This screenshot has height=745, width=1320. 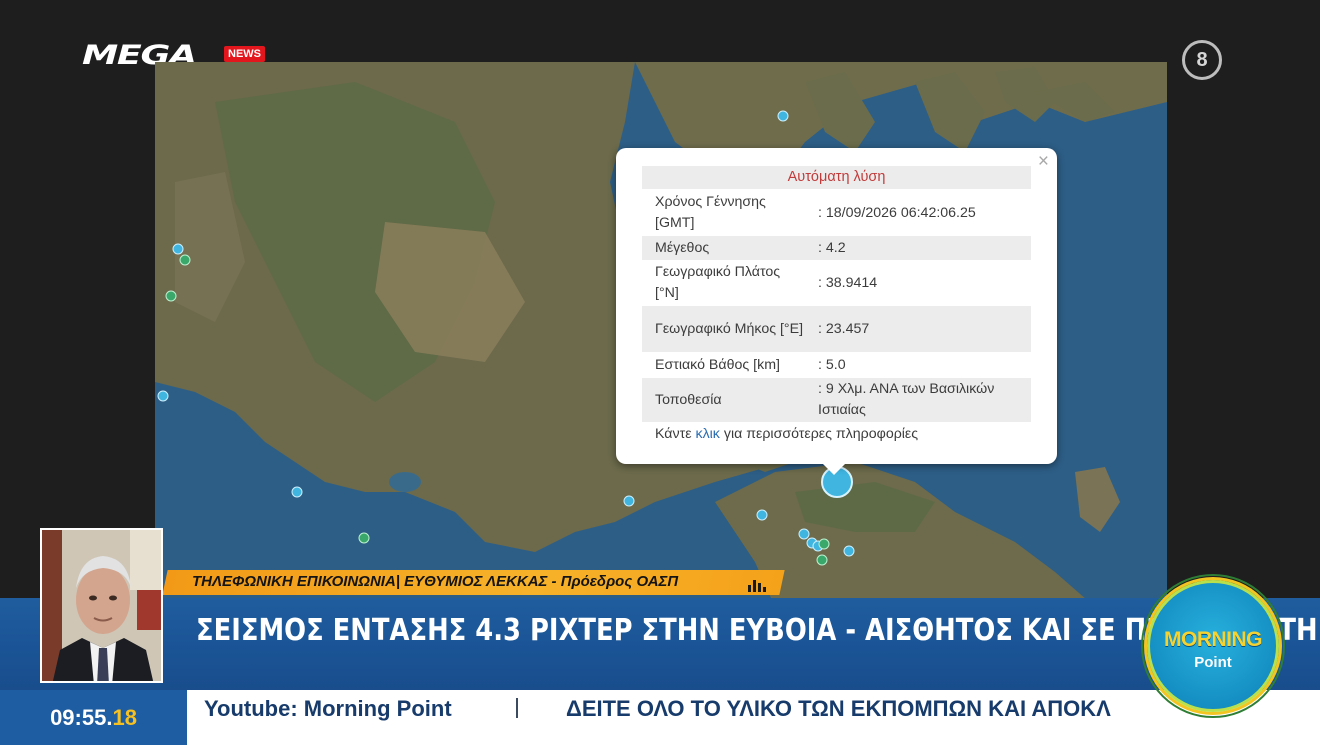 I want to click on detail-label: Χρόνος Γέννησης [GMT], so click(x=710, y=212).